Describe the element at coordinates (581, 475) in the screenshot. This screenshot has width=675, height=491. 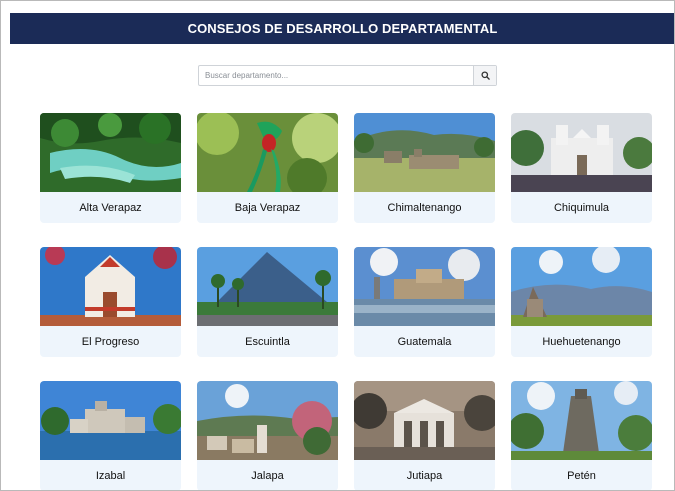
I see `department-label: Petén` at that location.